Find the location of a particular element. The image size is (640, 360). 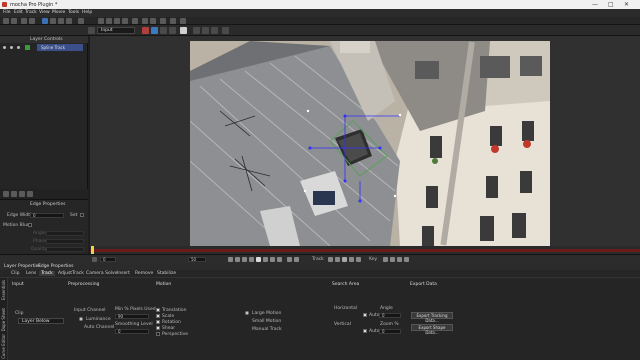

open-icon is located at coordinates (6, 21).